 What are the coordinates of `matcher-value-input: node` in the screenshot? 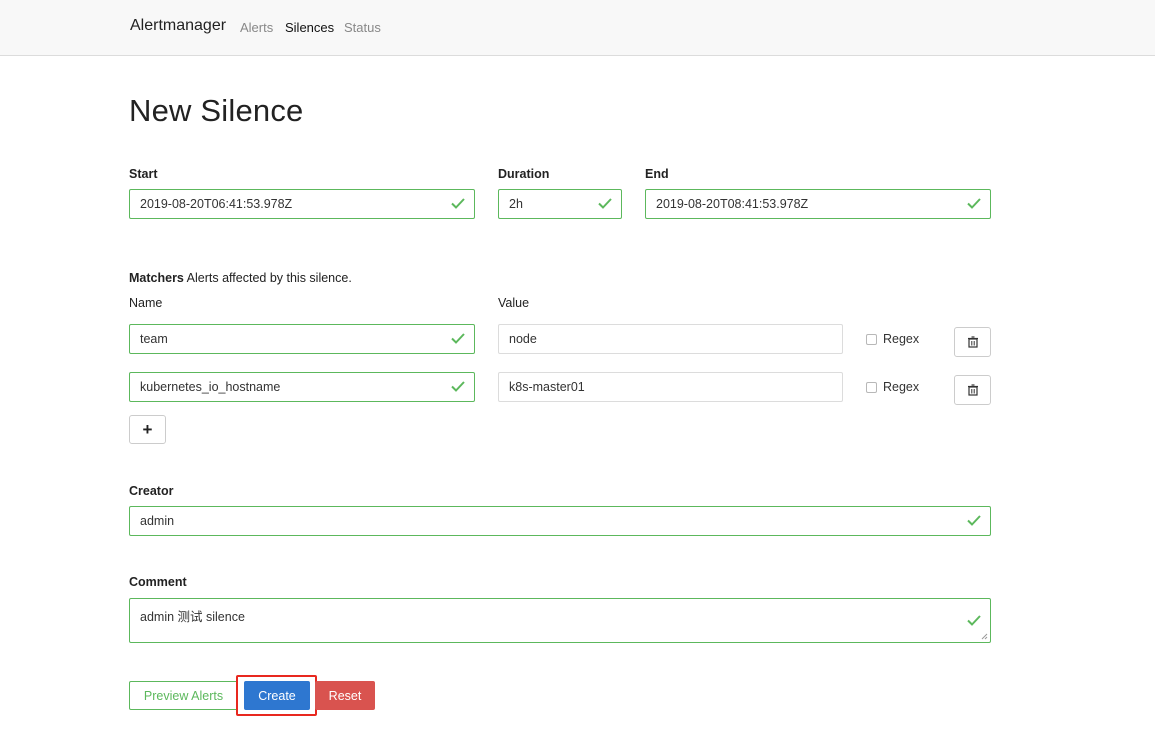 It's located at (670, 339).